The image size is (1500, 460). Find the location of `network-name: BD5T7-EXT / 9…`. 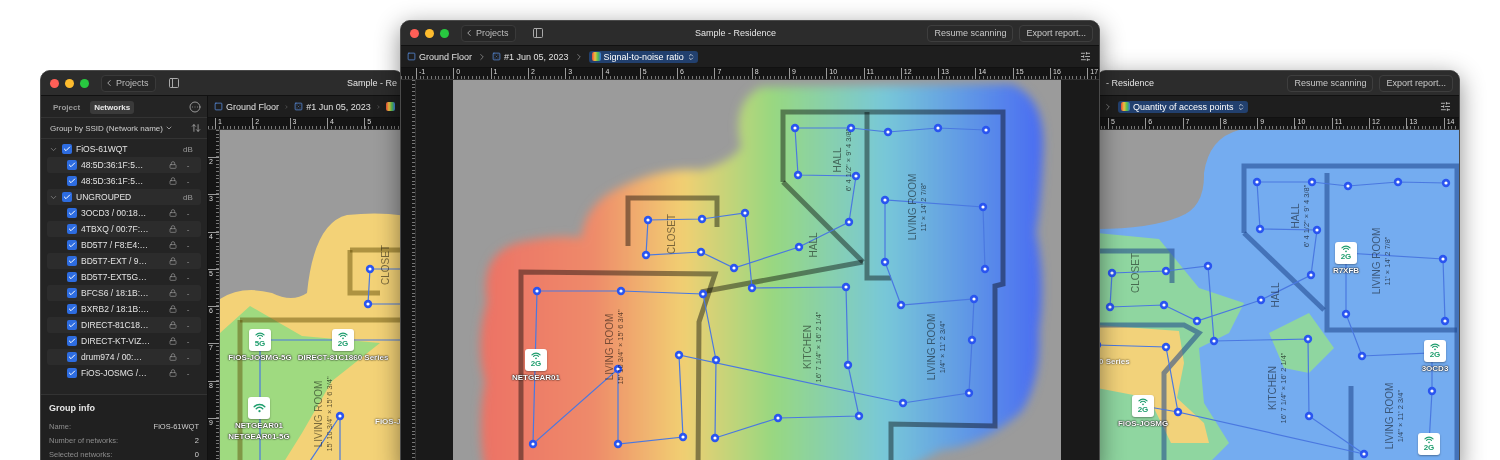

network-name: BD5T7-EXT / 9… is located at coordinates (114, 261).